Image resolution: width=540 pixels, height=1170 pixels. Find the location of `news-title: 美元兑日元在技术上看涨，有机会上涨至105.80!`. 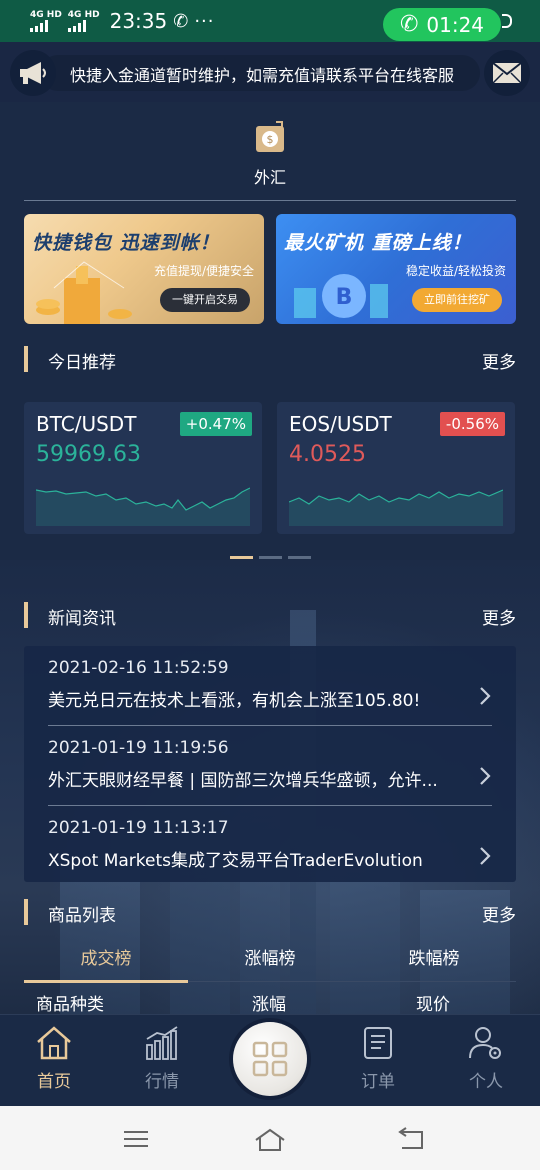

news-title: 美元兑日元在技术上看涨，有机会上涨至105.80! is located at coordinates (234, 701).